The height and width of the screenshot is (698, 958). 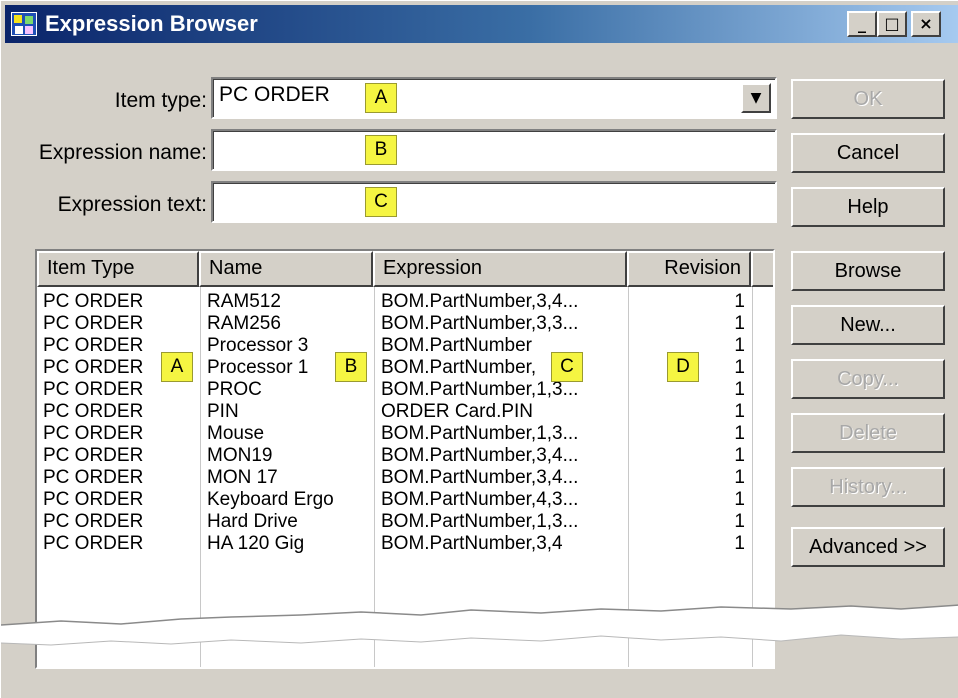 I want to click on cell-name: Keyboard Ergo, so click(x=270, y=499).